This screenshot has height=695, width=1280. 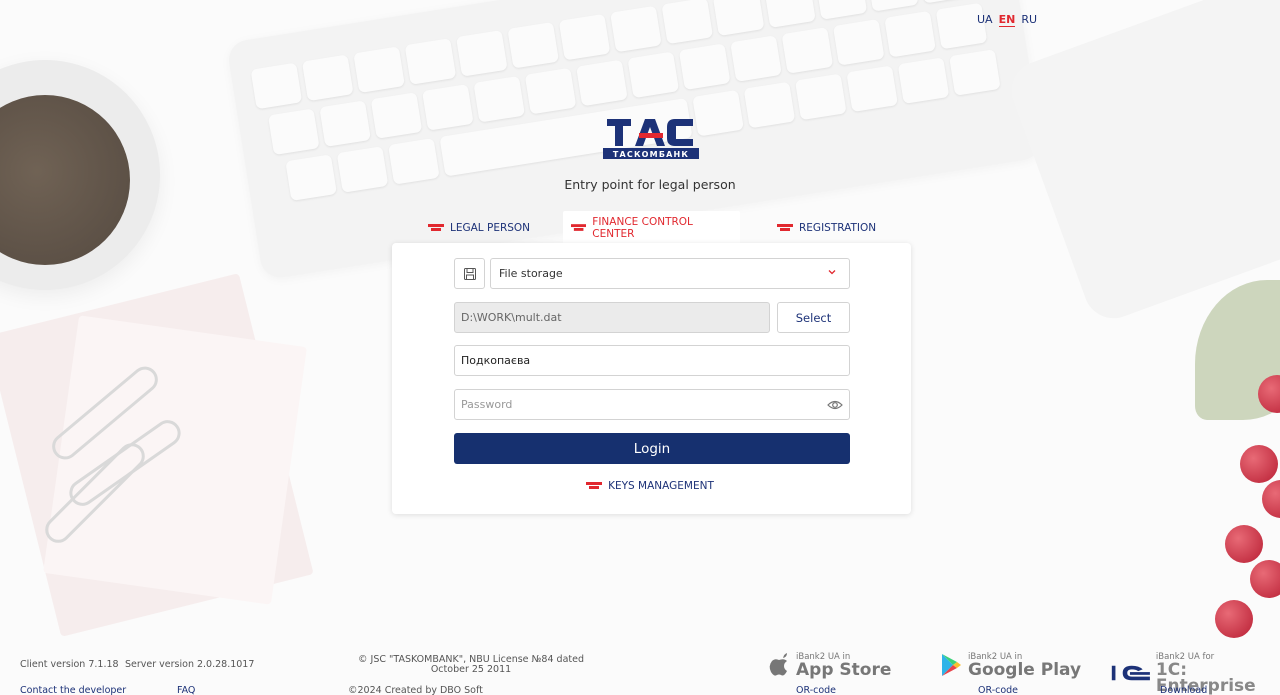 I want to click on faq-link: FAQ, so click(x=186, y=690).